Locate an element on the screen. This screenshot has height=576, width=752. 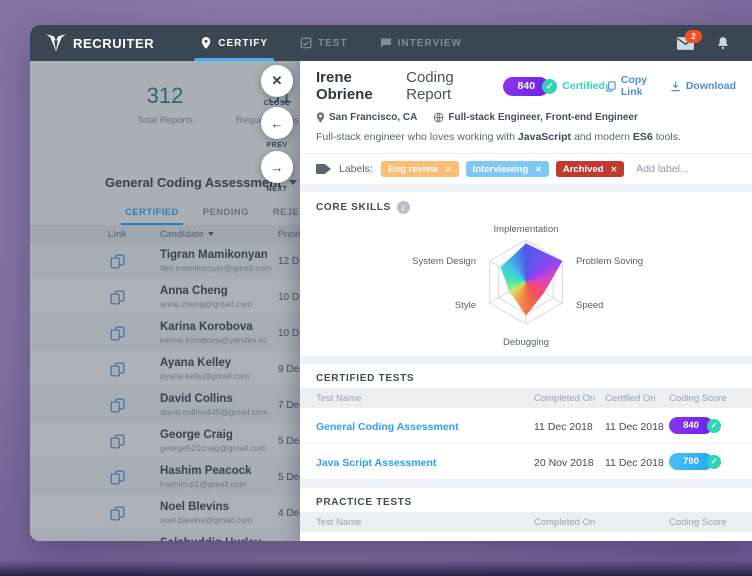
test-name-link: Java Script Assessment is located at coordinates (376, 463).